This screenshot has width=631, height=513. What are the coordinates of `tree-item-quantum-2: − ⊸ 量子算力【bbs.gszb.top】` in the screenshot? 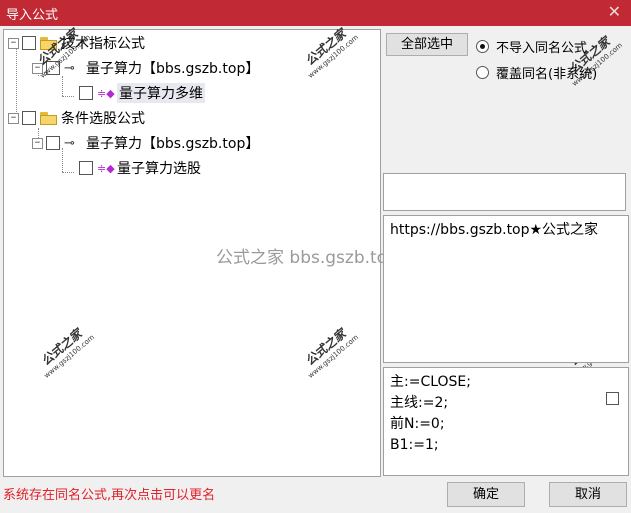 It's located at (145, 143).